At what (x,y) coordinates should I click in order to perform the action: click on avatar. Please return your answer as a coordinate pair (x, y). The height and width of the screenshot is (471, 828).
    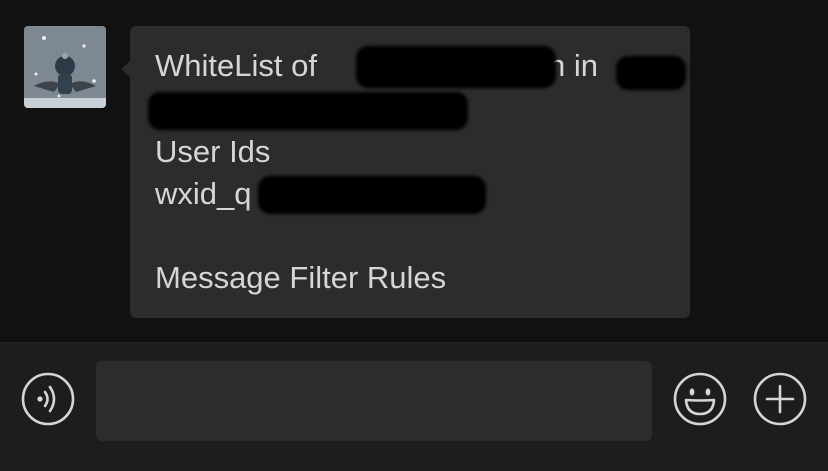
    Looking at the image, I should click on (65, 67).